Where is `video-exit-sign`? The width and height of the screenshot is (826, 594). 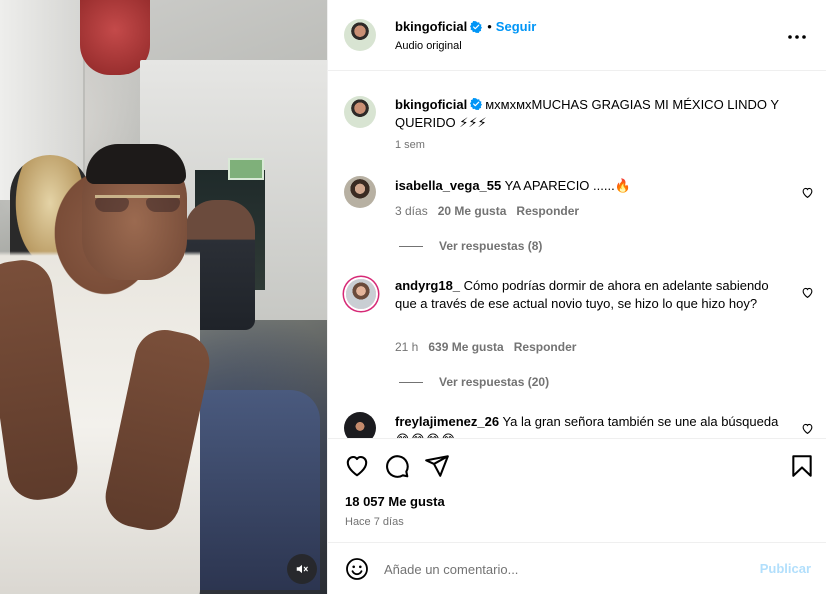 video-exit-sign is located at coordinates (246, 169).